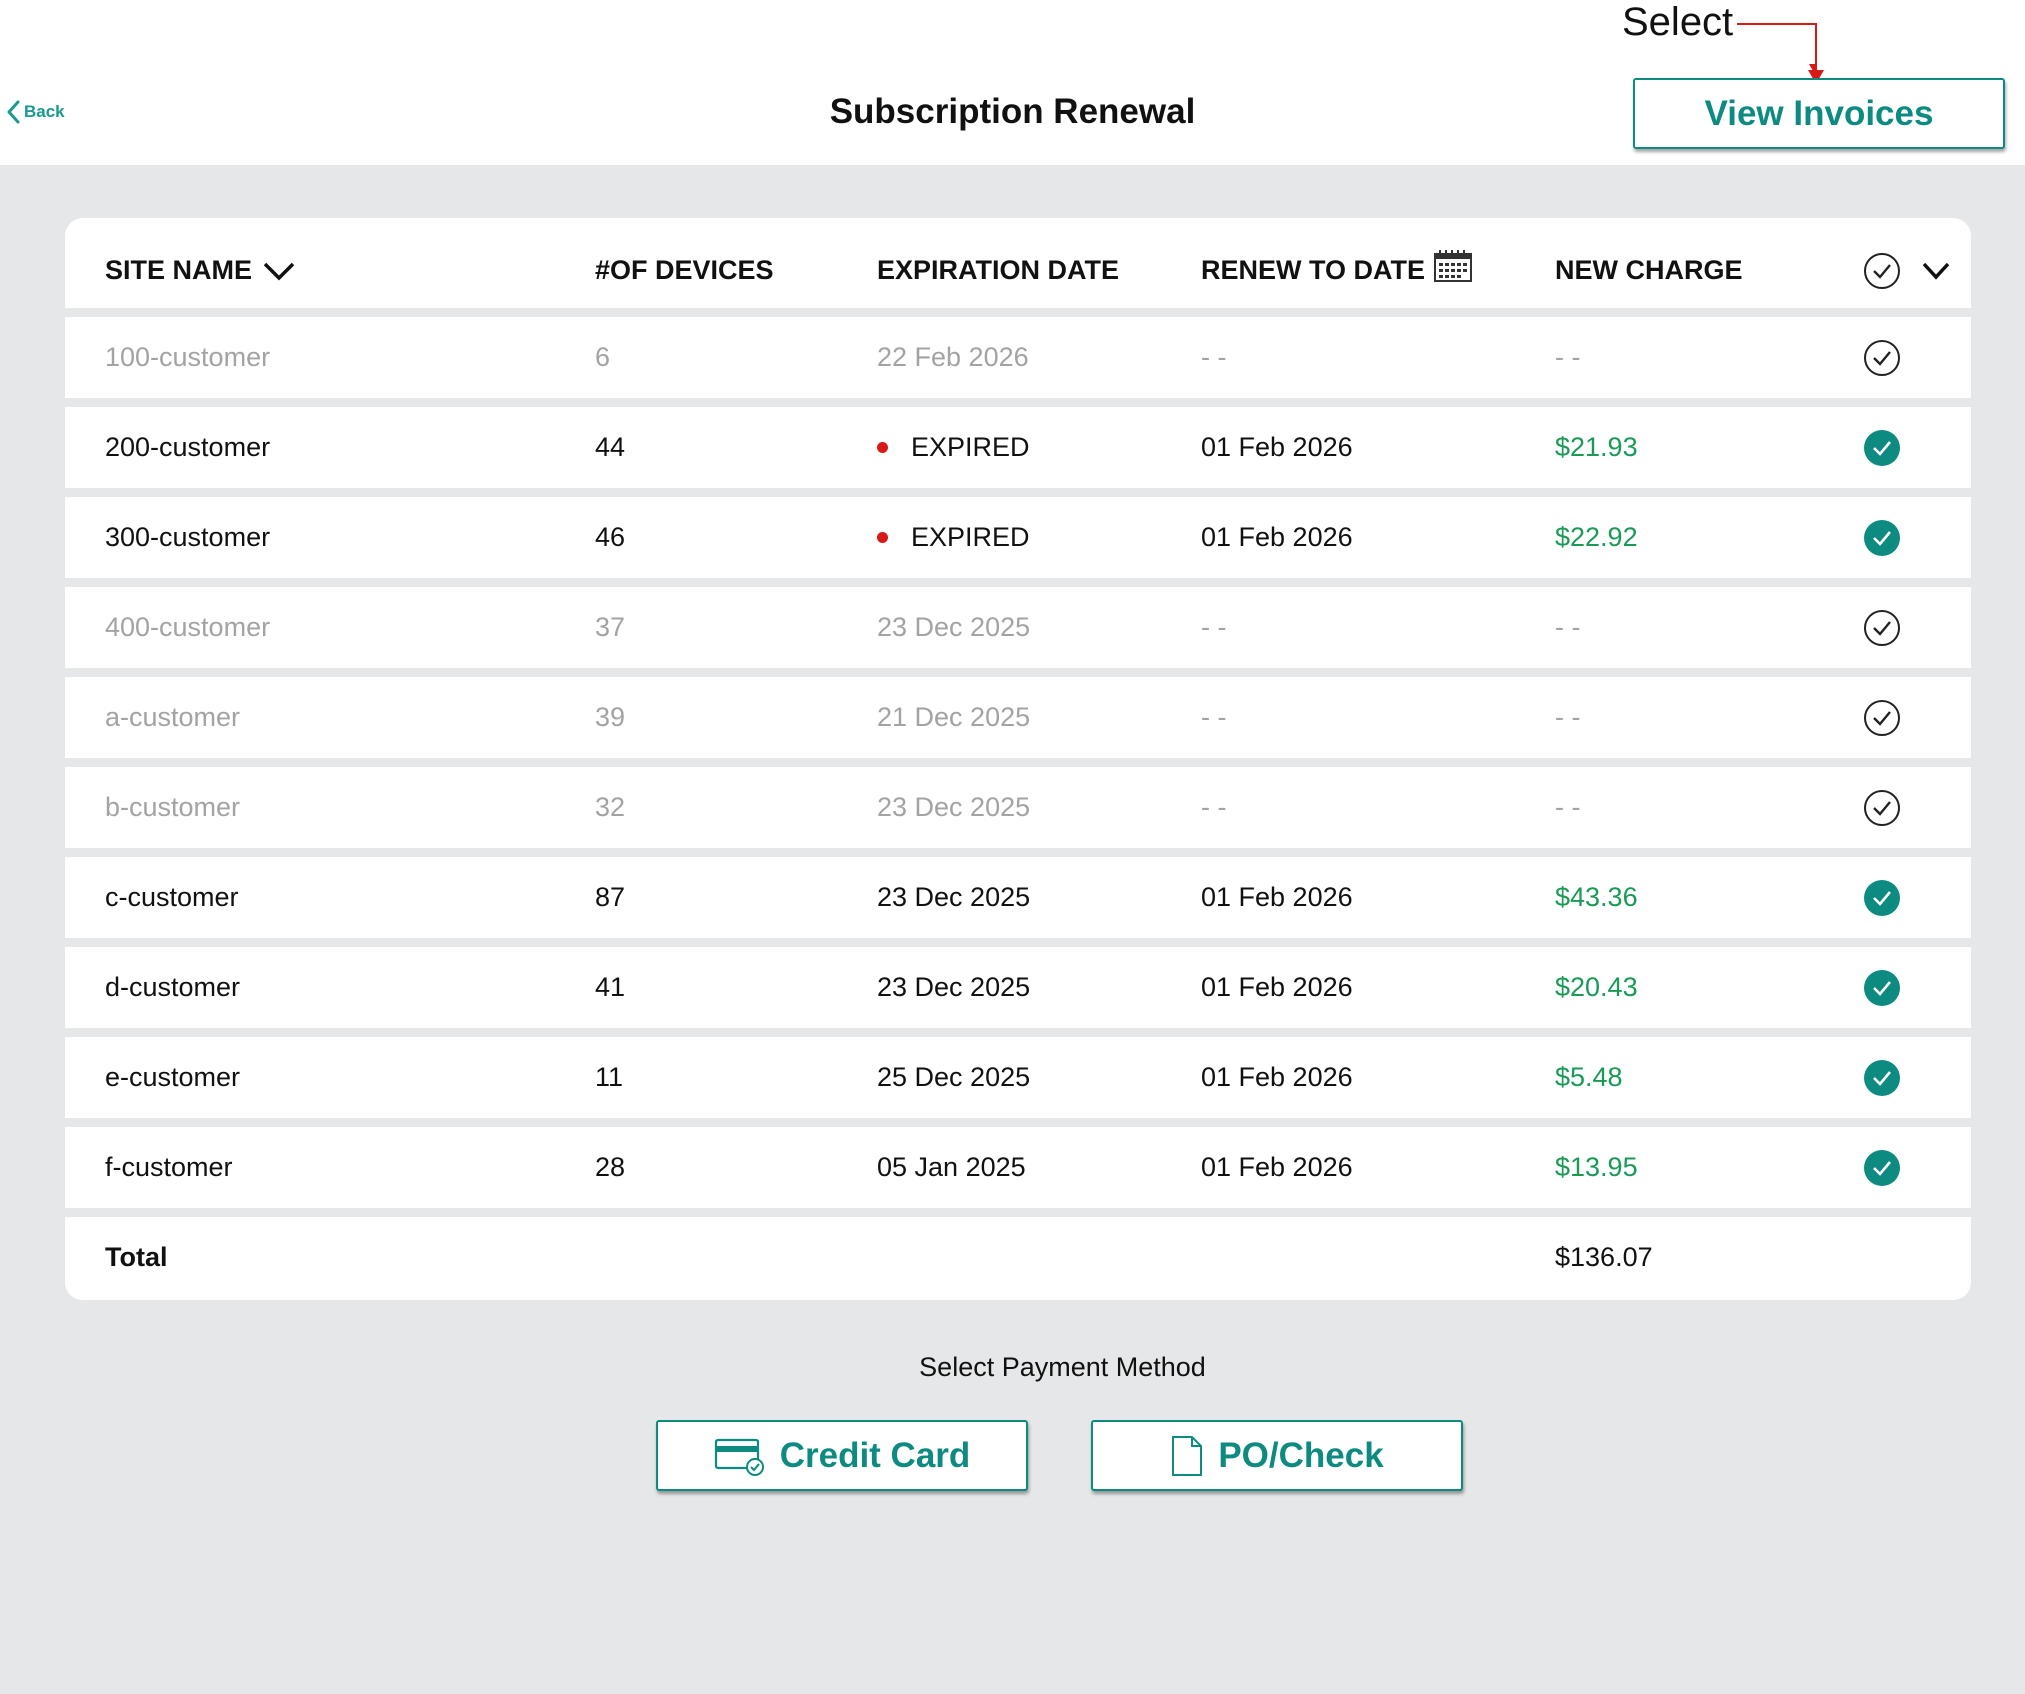 The image size is (2025, 1694). I want to click on document-icon, so click(1187, 1455).